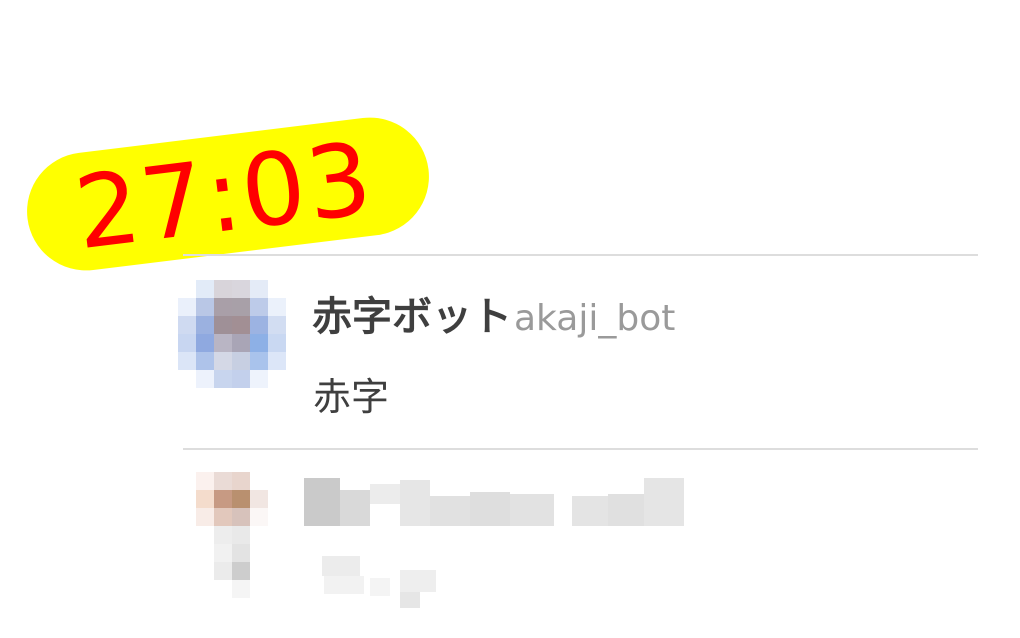  I want to click on username: akaji_bot, so click(594, 318).